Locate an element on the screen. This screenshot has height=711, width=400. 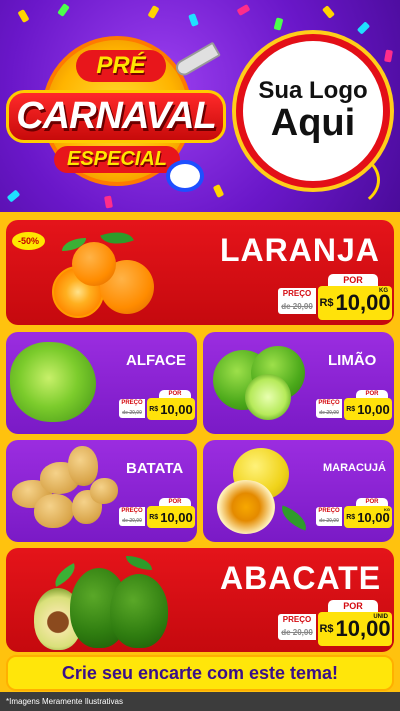
logo-especial-text: ESPECIAL is located at coordinates (117, 159).